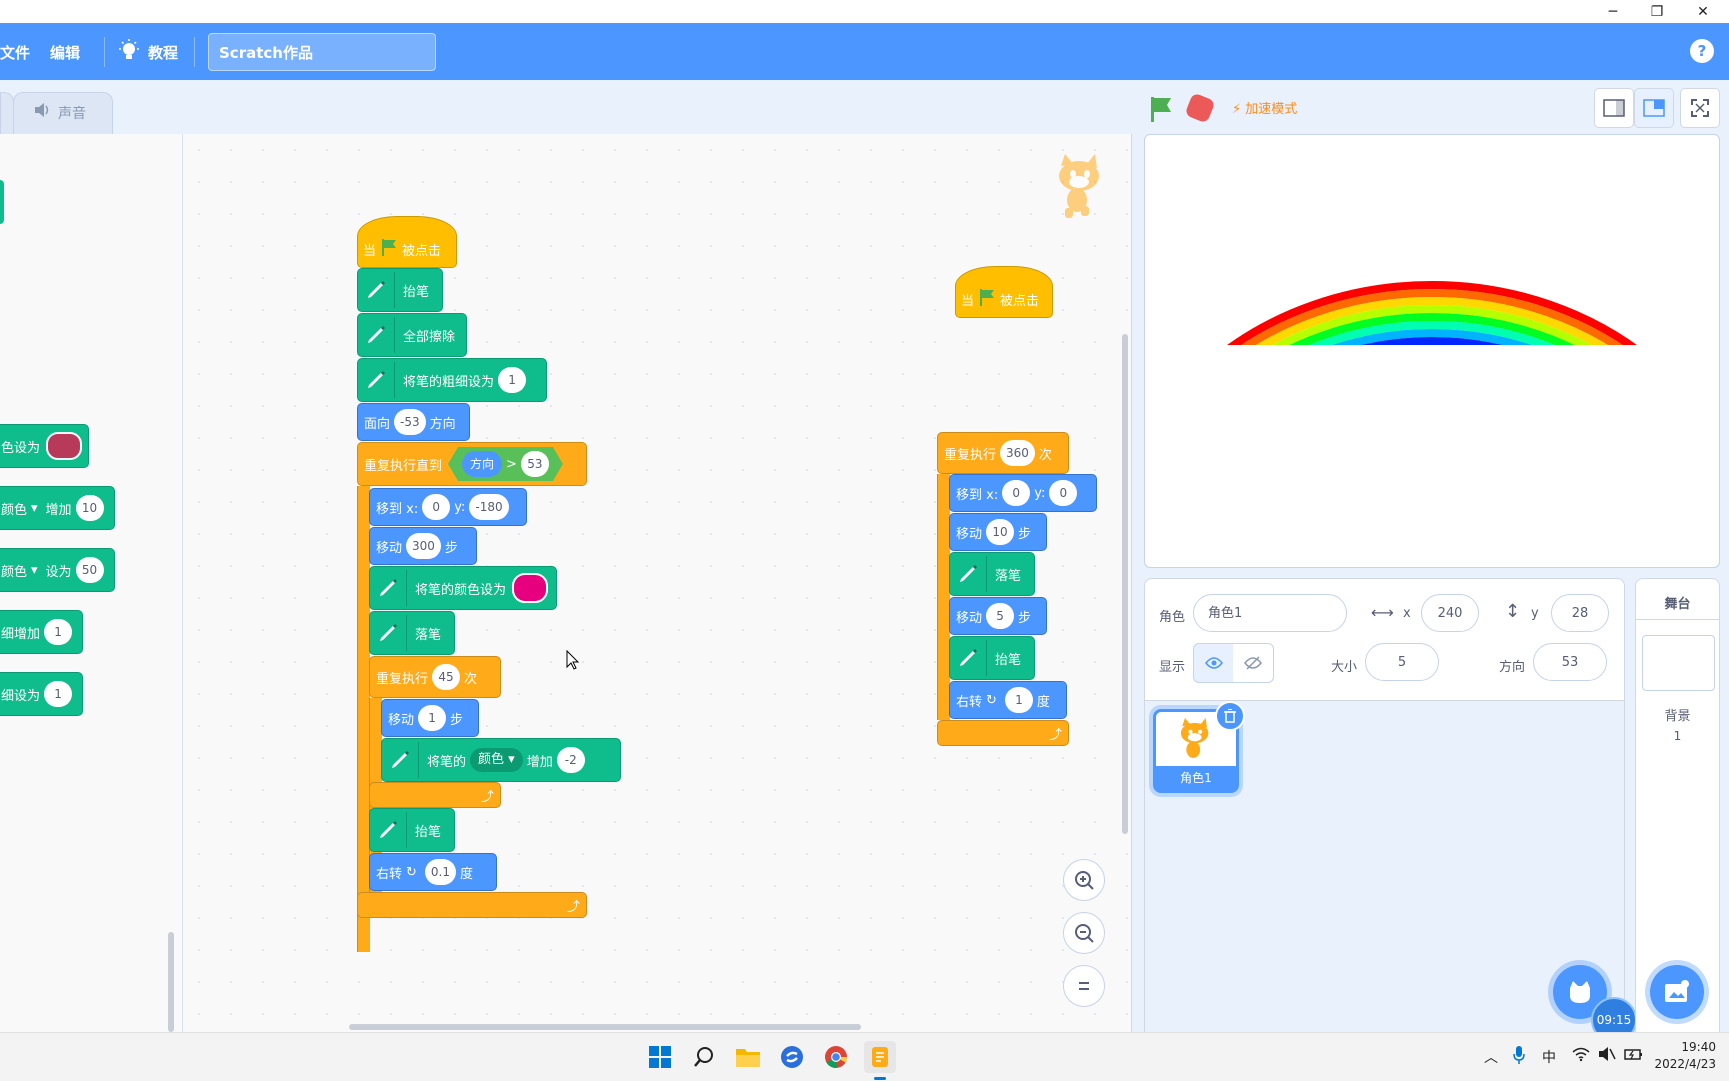 The height and width of the screenshot is (1081, 1729). What do you see at coordinates (412, 335) in the screenshot?
I see `clear-block: 全部擦除` at bounding box center [412, 335].